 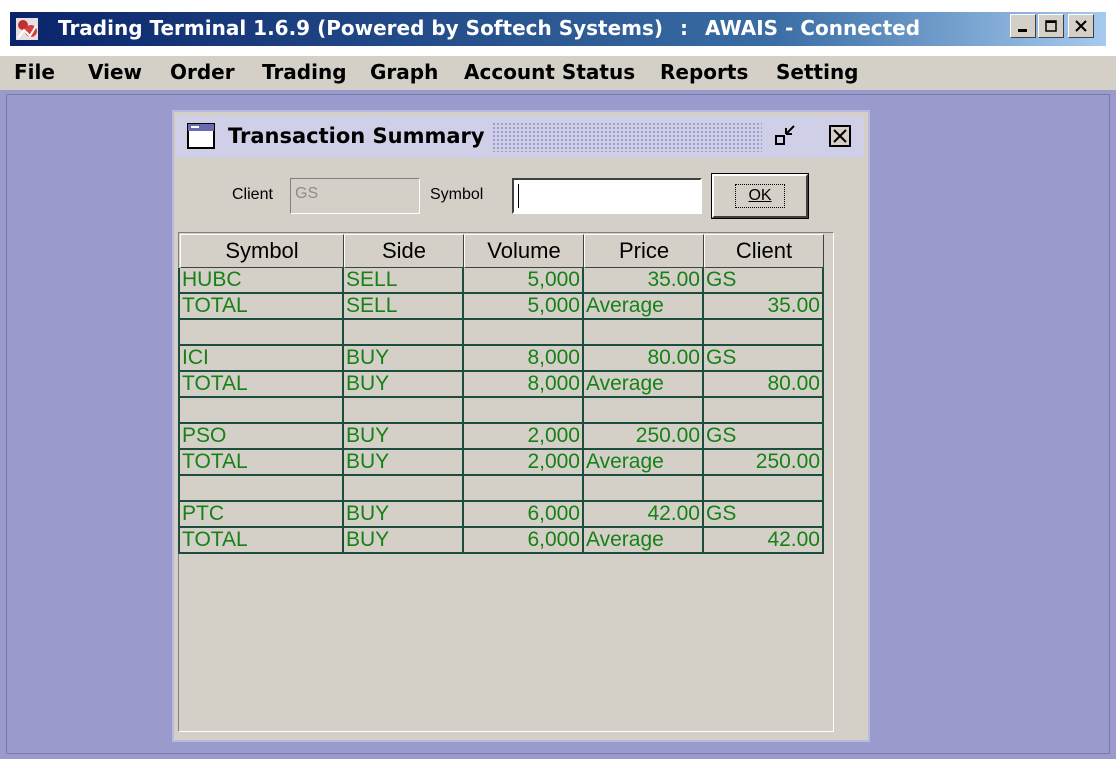 I want to click on table-cell-price: 35.00, so click(x=644, y=281).